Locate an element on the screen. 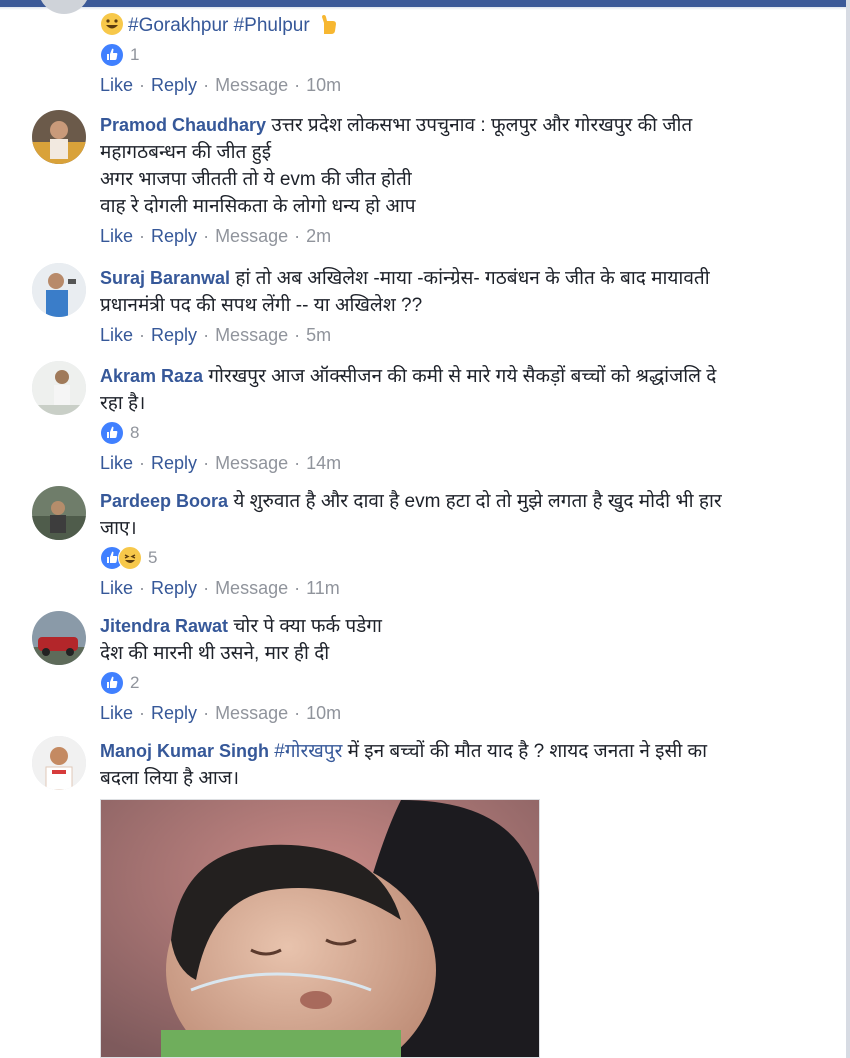 The width and height of the screenshot is (850, 1058). comment-photo is located at coordinates (320, 928).